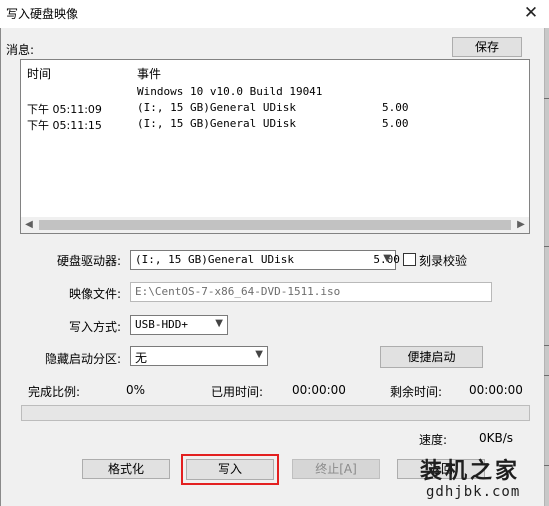 This screenshot has width=549, height=506. I want to click on drive-value: (I:, 15 GB)General UDisk 5.00, so click(267, 259).